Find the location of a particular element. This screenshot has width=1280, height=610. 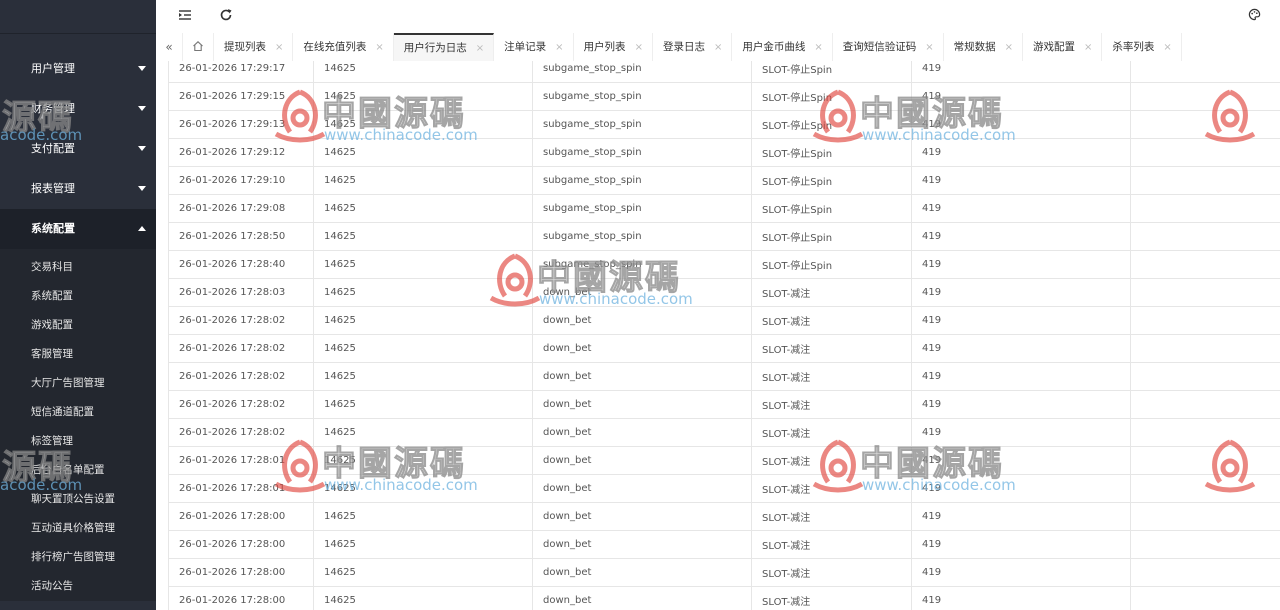

sidebar-group-system: 系统配置 is located at coordinates (78, 229).